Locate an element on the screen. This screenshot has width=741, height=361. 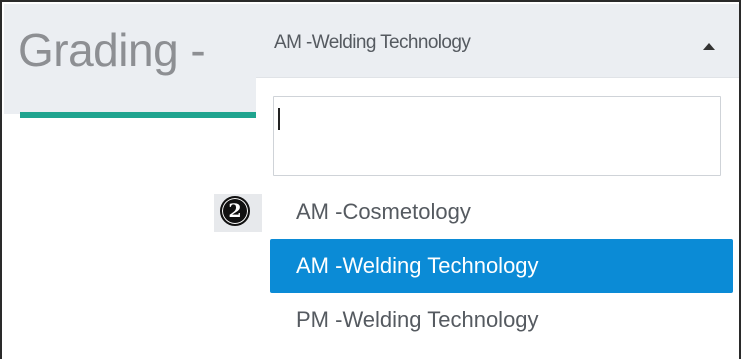
step-callout: 2 is located at coordinates (238, 213).